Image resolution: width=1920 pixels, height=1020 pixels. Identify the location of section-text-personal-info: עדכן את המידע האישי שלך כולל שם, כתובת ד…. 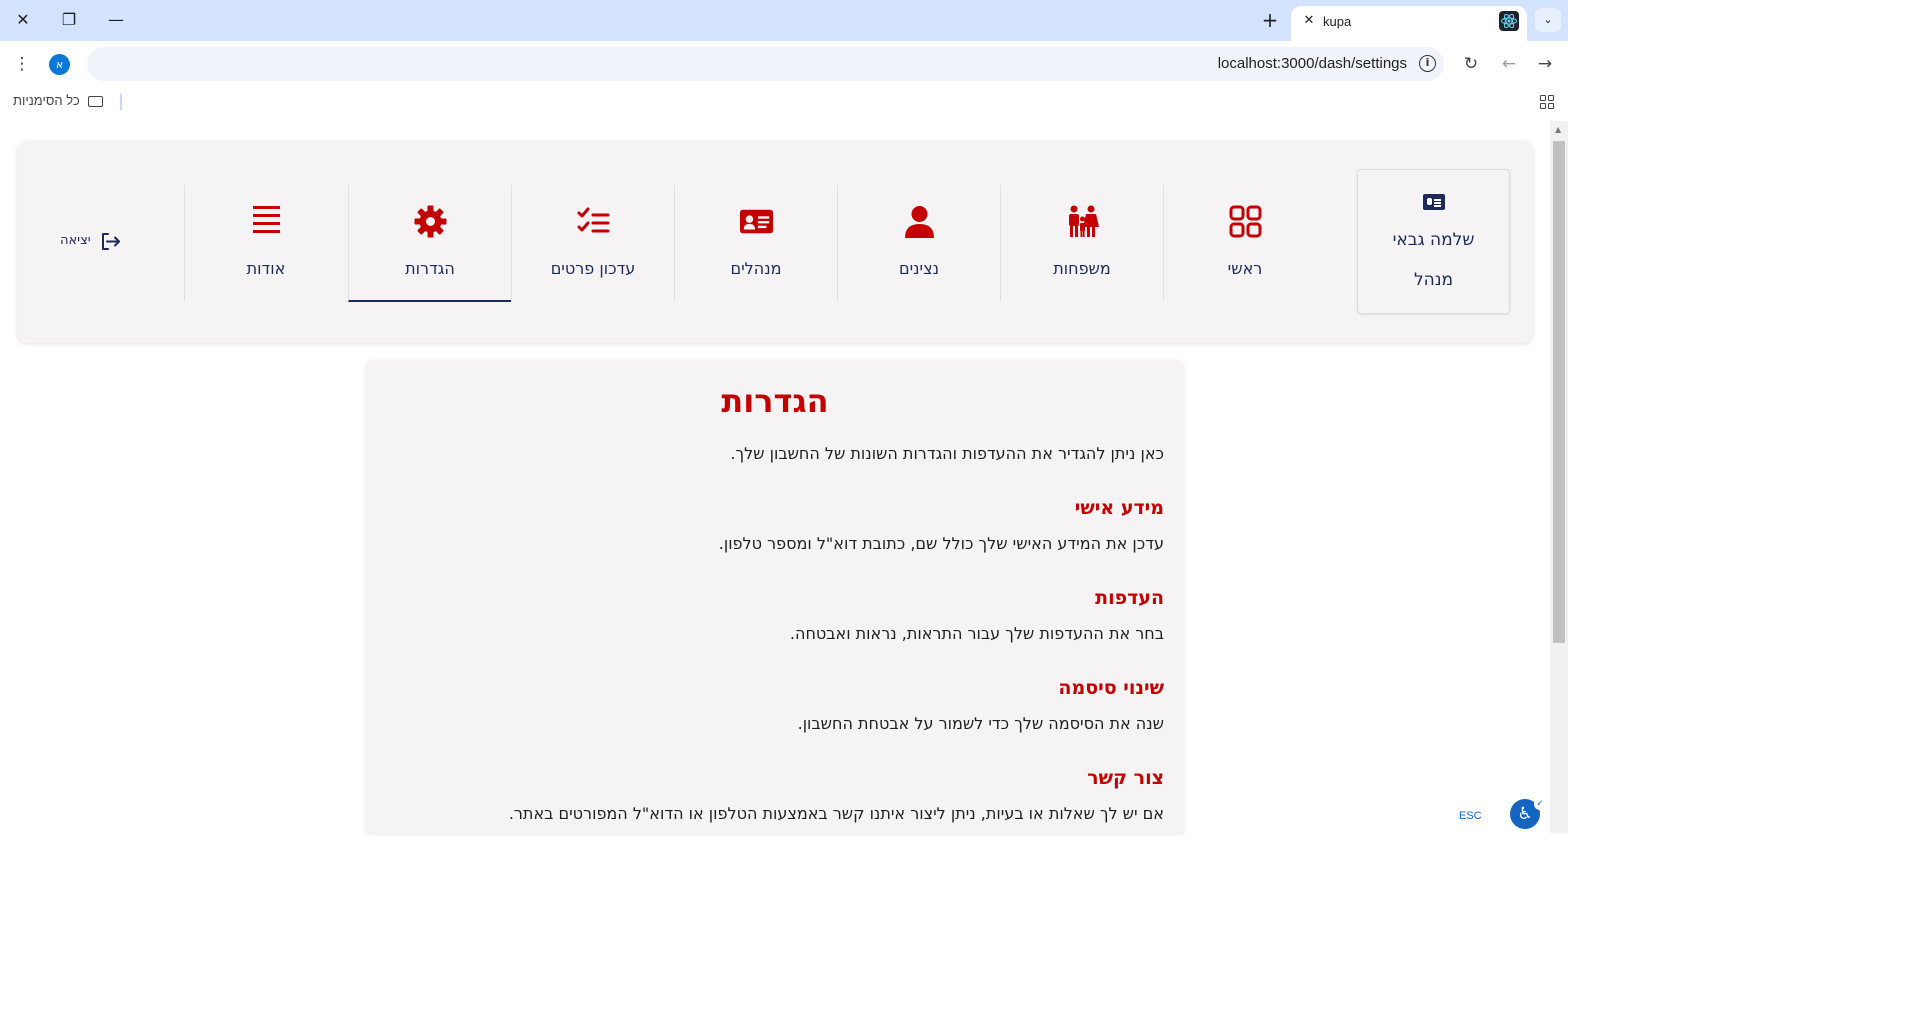
(941, 543).